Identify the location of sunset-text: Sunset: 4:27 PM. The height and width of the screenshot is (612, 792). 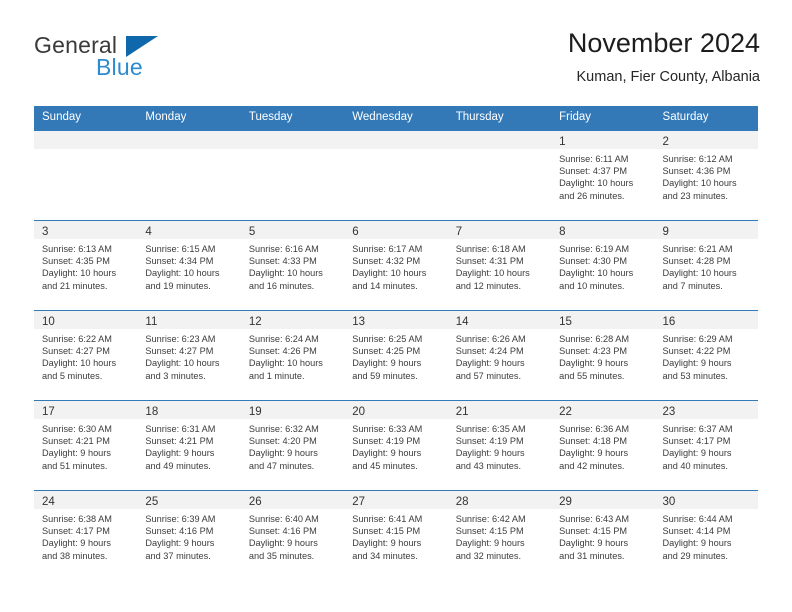
(76, 351).